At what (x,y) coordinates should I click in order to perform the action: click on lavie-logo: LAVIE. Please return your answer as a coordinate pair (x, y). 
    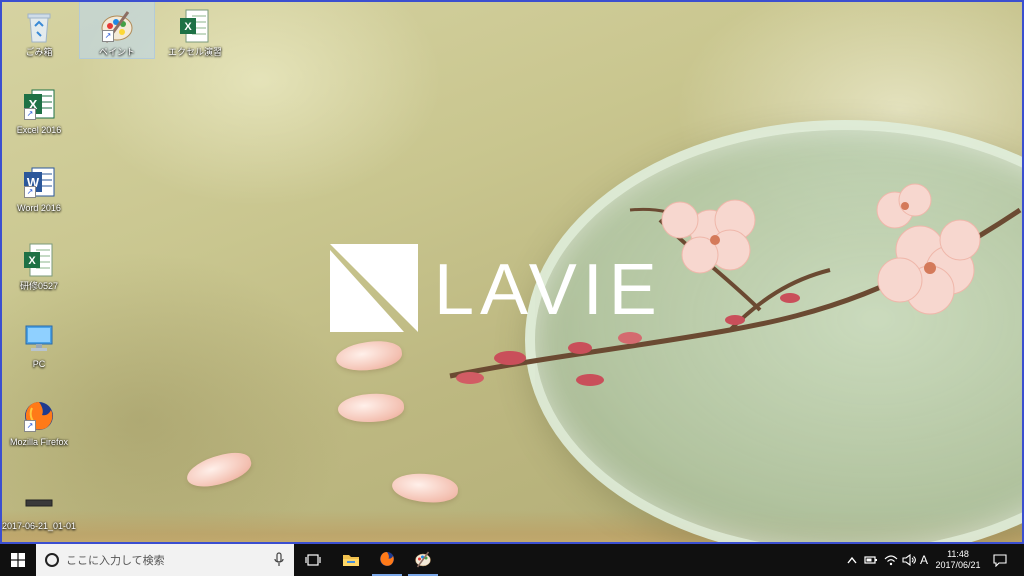
    Looking at the image, I should click on (515, 289).